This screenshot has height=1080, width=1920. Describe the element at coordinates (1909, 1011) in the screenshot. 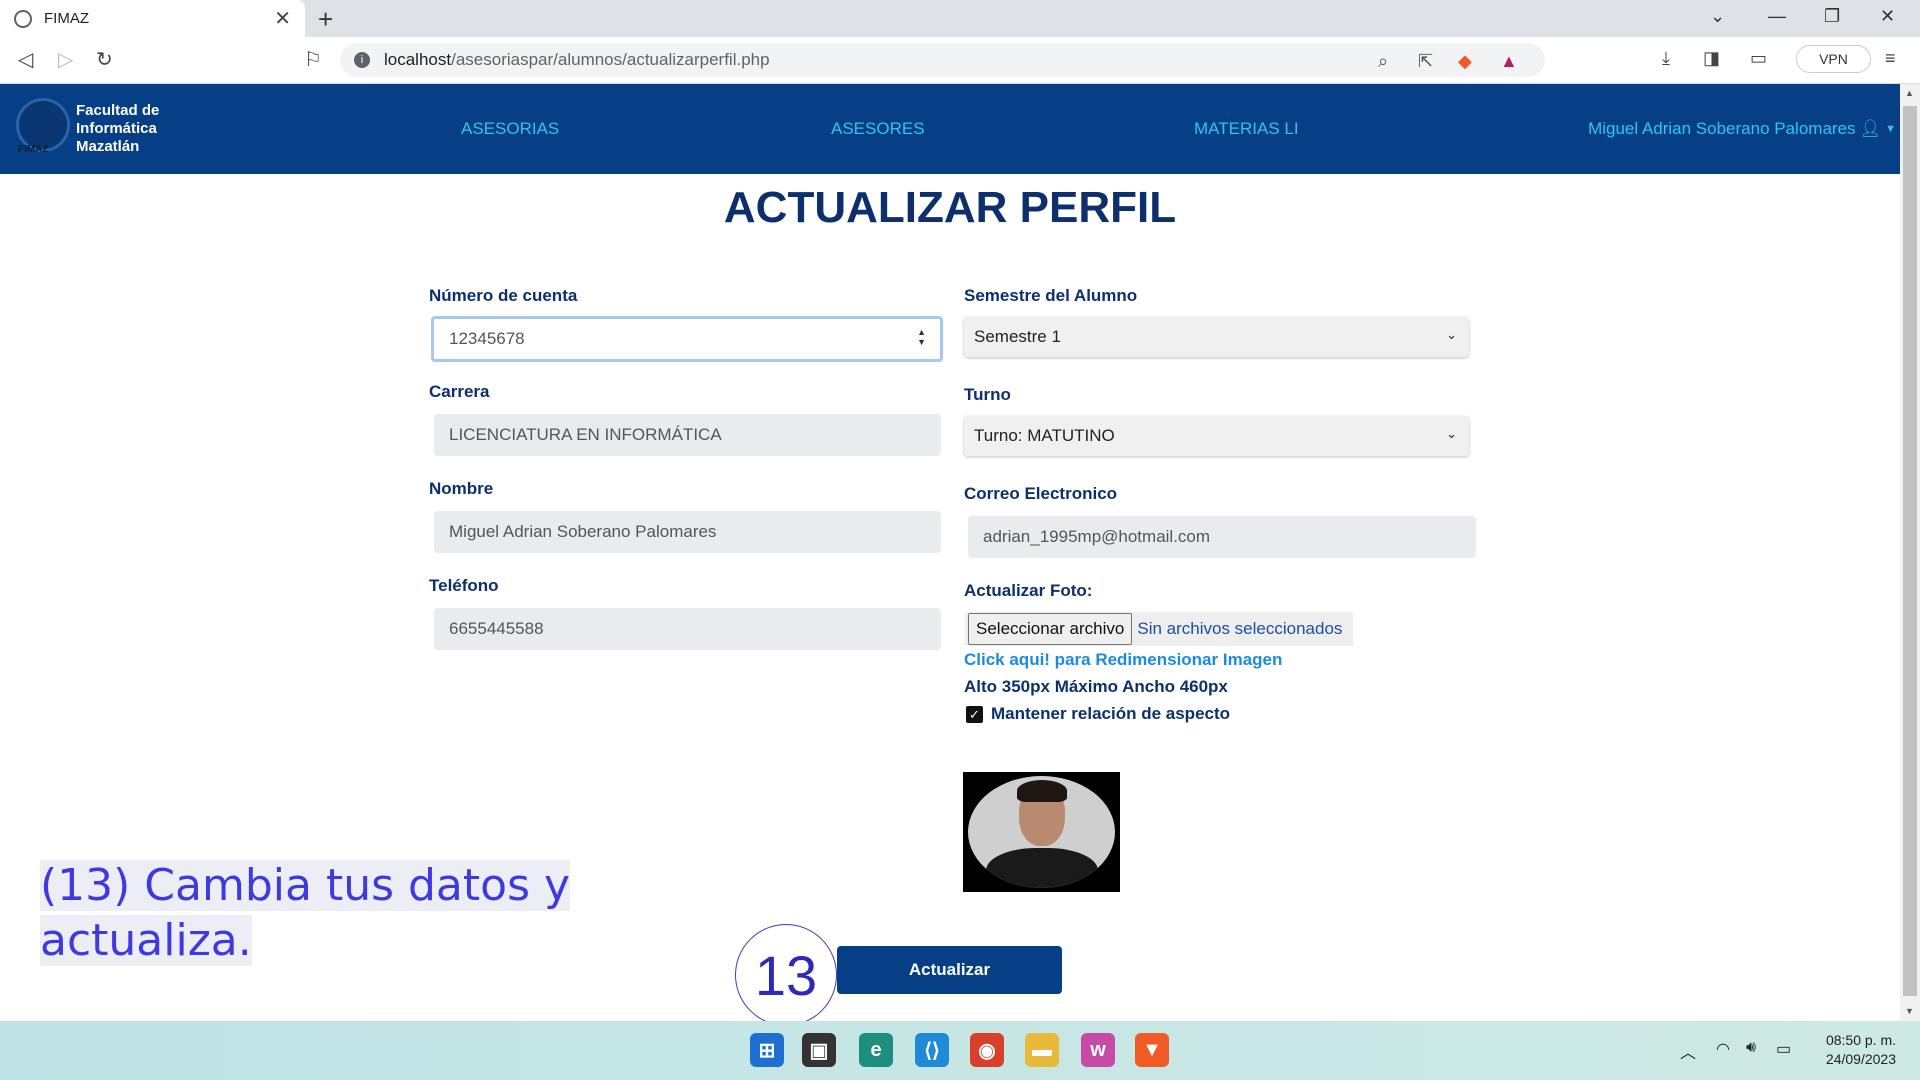

I see `scroll-down-icon: ▼` at that location.